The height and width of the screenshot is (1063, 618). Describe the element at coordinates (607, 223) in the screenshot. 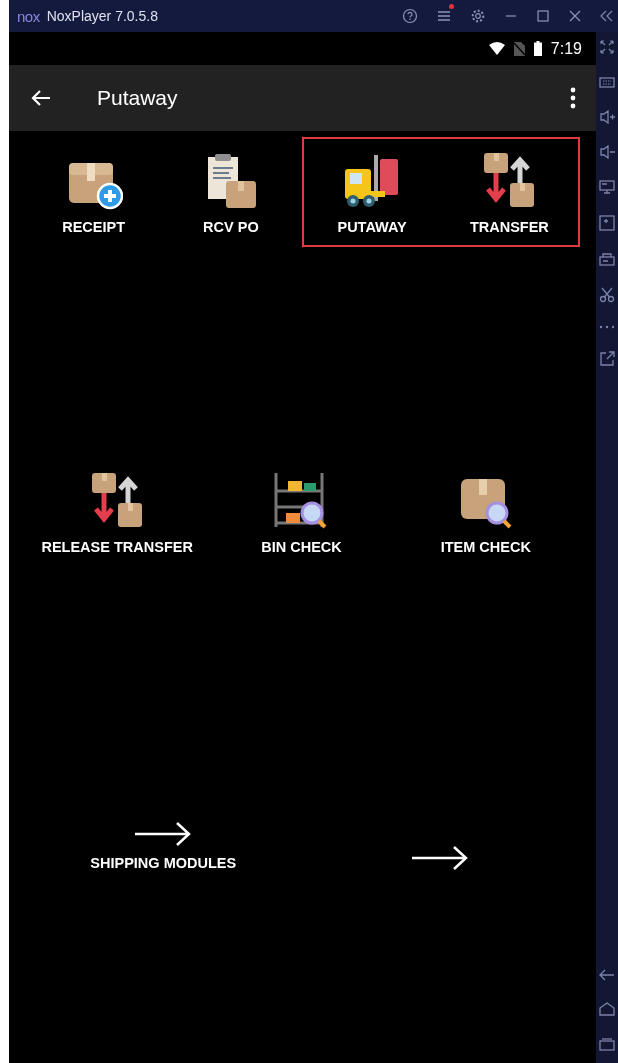

I see `add-app-icon` at that location.